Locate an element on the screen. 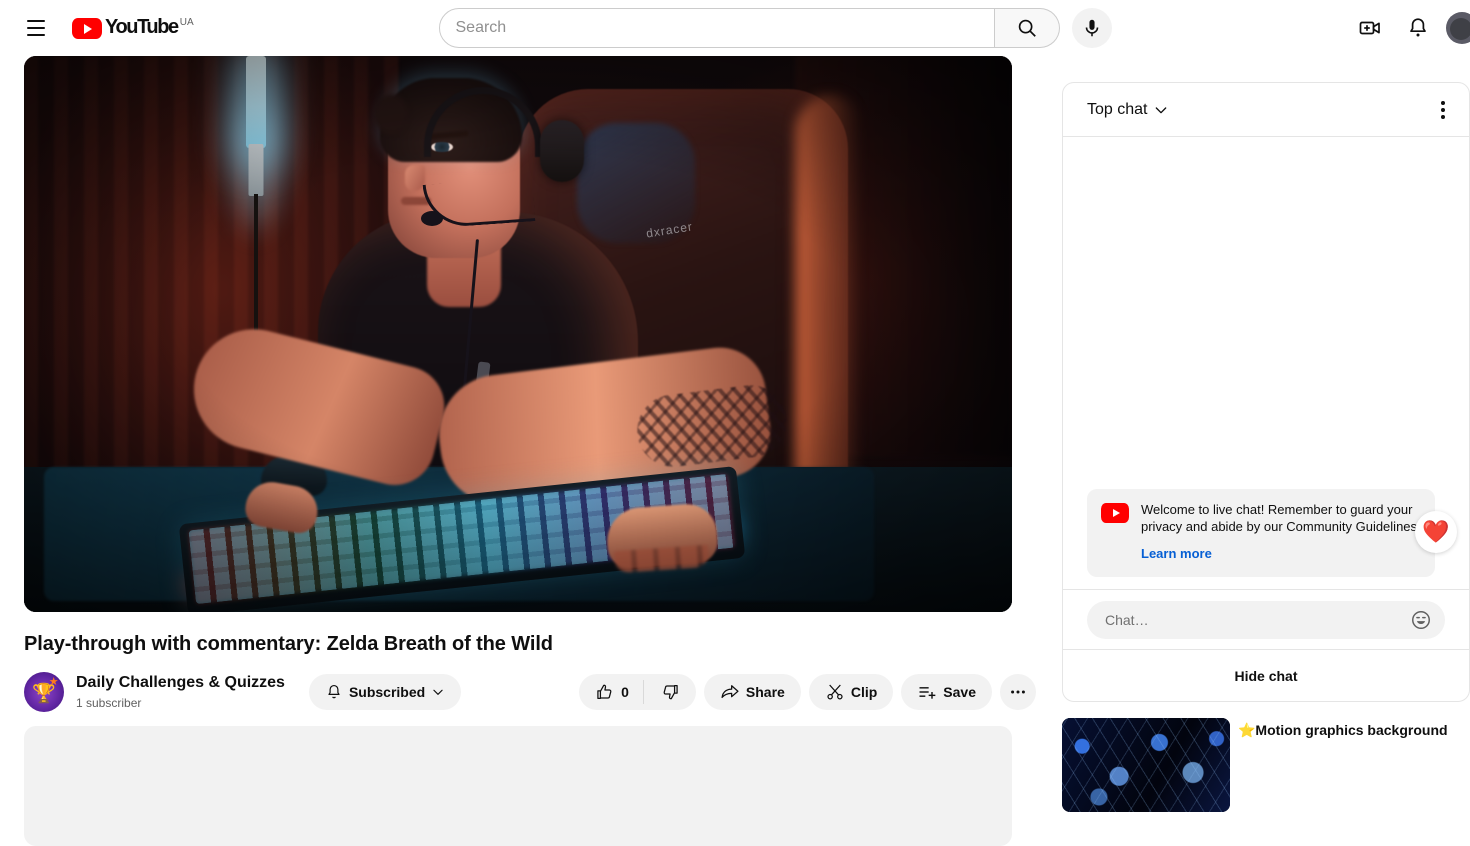  star-icon: ★ is located at coordinates (53, 682).